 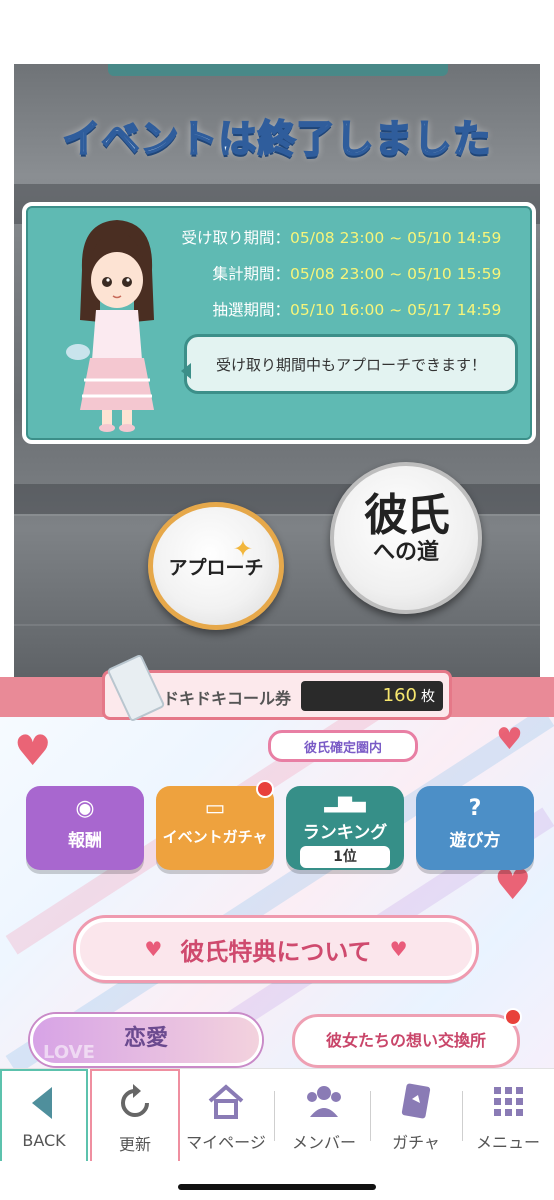 I want to click on members-icon, so click(x=324, y=1101).